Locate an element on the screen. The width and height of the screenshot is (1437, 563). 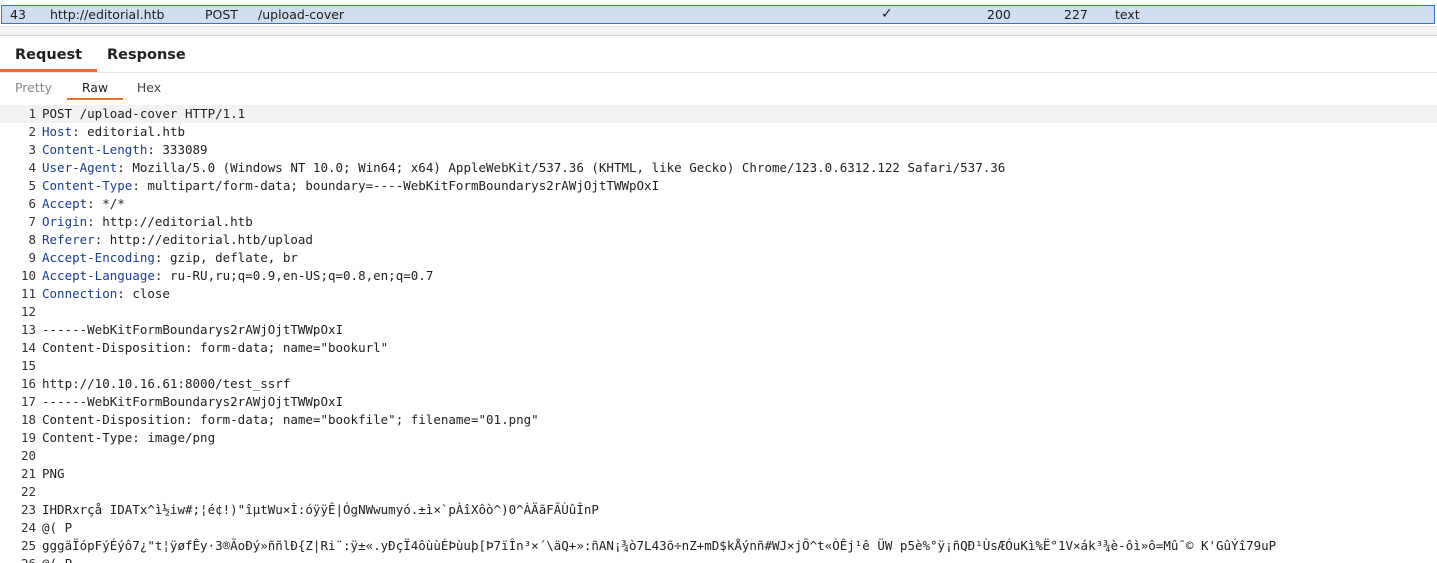
line-number: 25 is located at coordinates (28, 545).